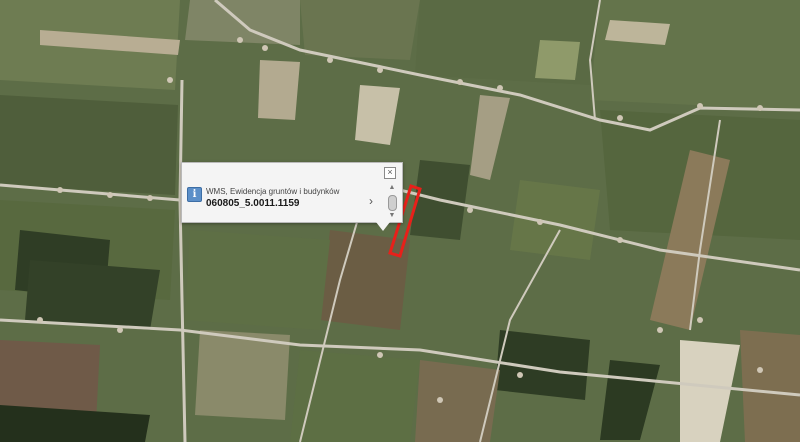 The width and height of the screenshot is (800, 442). Describe the element at coordinates (194, 194) in the screenshot. I see `info-icon: i` at that location.